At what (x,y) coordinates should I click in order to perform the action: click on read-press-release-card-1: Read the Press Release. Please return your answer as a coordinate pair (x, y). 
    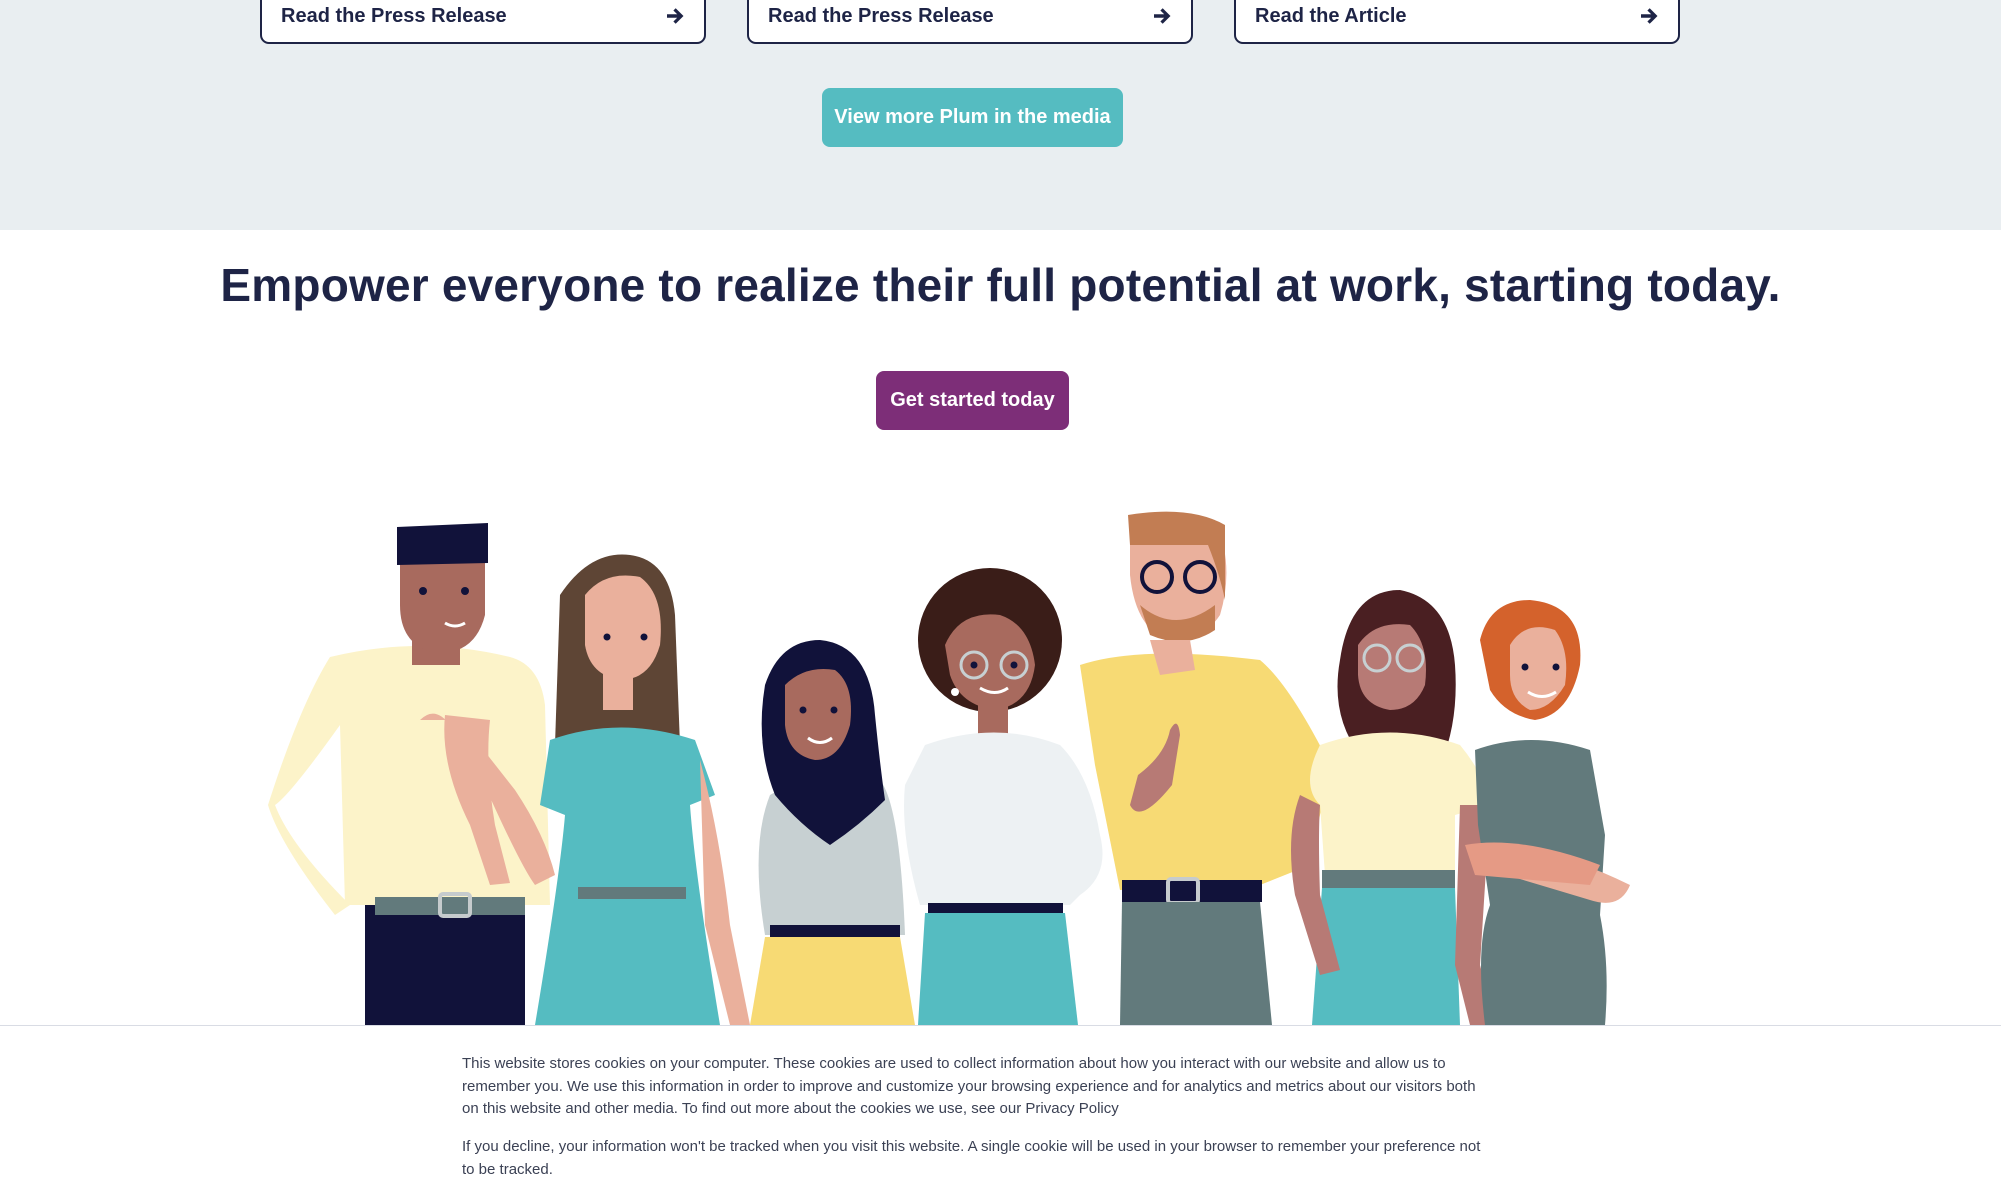
    Looking at the image, I should click on (483, 22).